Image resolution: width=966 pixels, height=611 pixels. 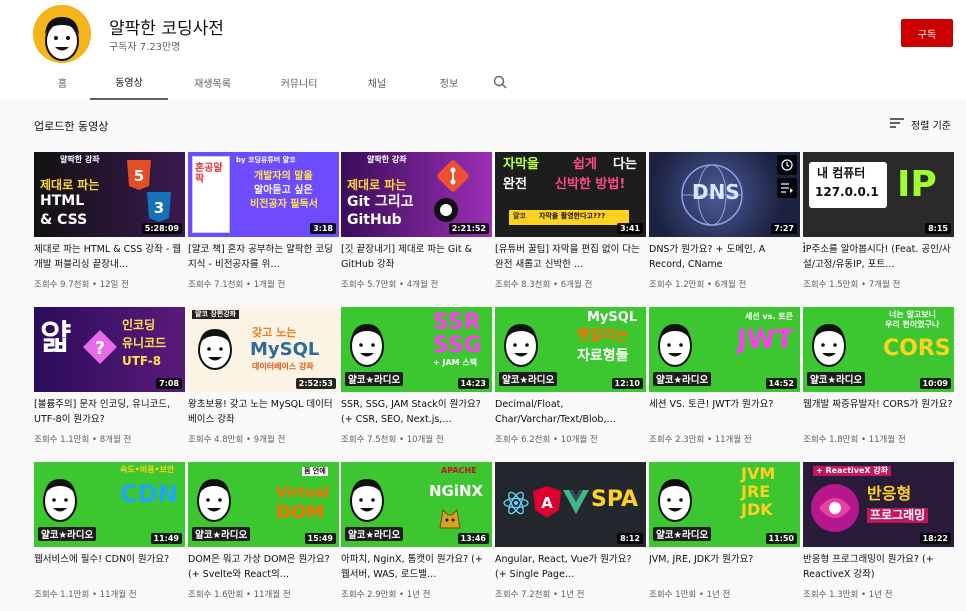 What do you see at coordinates (500, 82) in the screenshot?
I see `search-icon` at bounding box center [500, 82].